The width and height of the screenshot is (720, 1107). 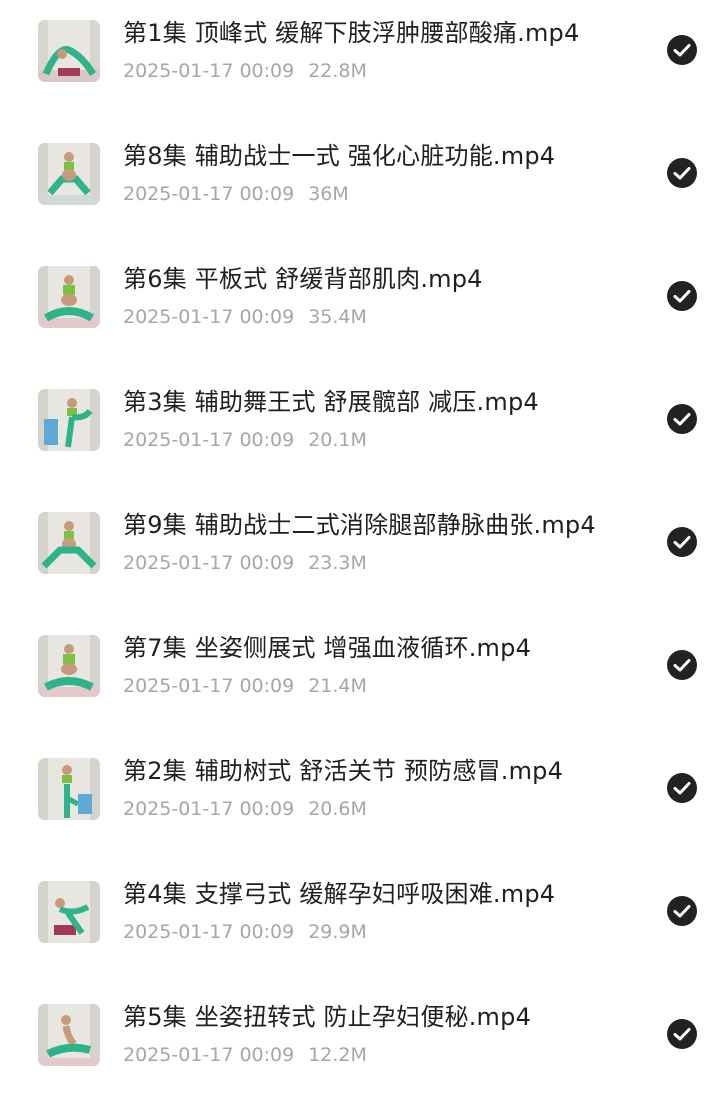 What do you see at coordinates (339, 156) in the screenshot?
I see `file-name: 第8集 辅助战士一式 强化心脏功能.mp4` at bounding box center [339, 156].